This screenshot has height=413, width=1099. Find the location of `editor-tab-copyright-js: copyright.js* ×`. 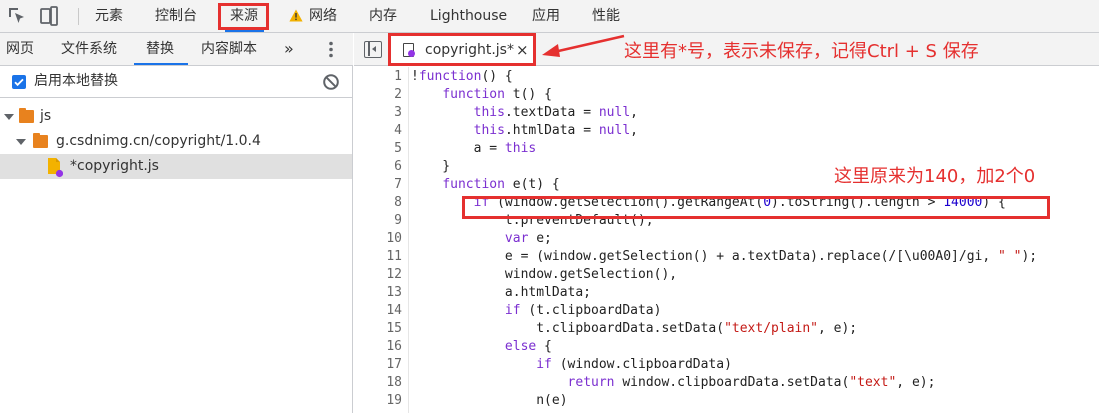

editor-tab-copyright-js: copyright.js* × is located at coordinates (462, 49).